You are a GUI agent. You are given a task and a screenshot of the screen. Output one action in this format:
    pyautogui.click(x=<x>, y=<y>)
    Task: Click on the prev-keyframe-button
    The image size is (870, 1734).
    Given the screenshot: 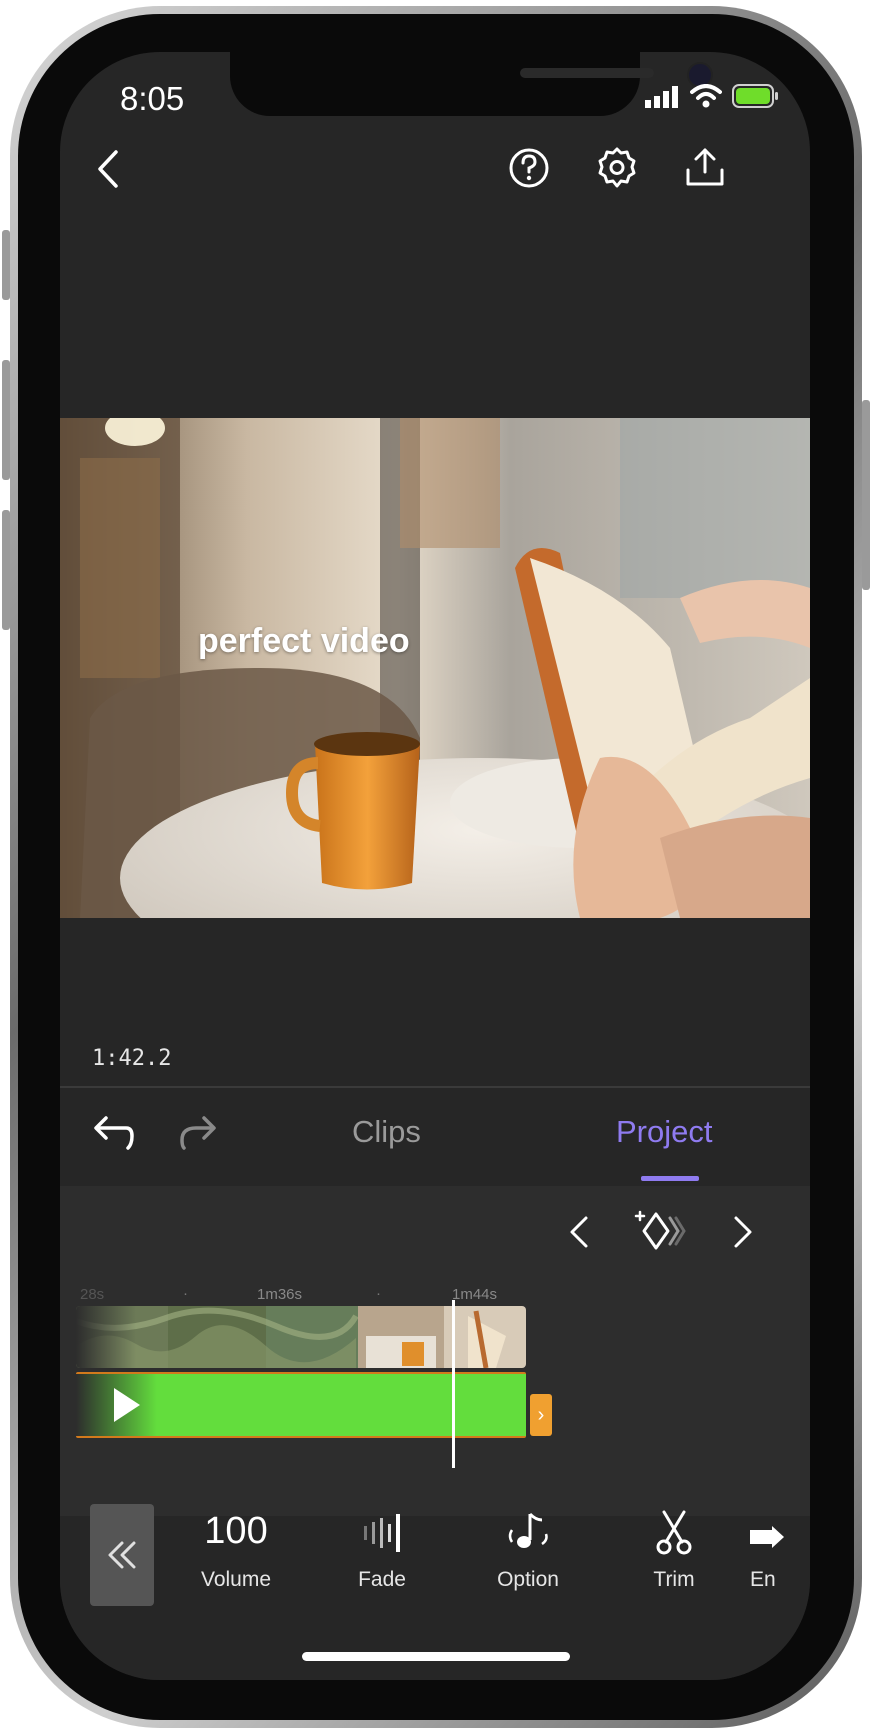 What is the action you would take?
    pyautogui.click(x=580, y=1232)
    